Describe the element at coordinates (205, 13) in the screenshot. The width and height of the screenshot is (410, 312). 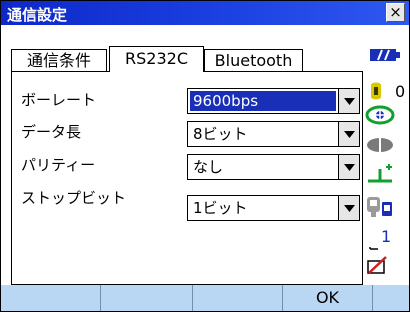
I see `title-bar: 通信設定 ×` at that location.